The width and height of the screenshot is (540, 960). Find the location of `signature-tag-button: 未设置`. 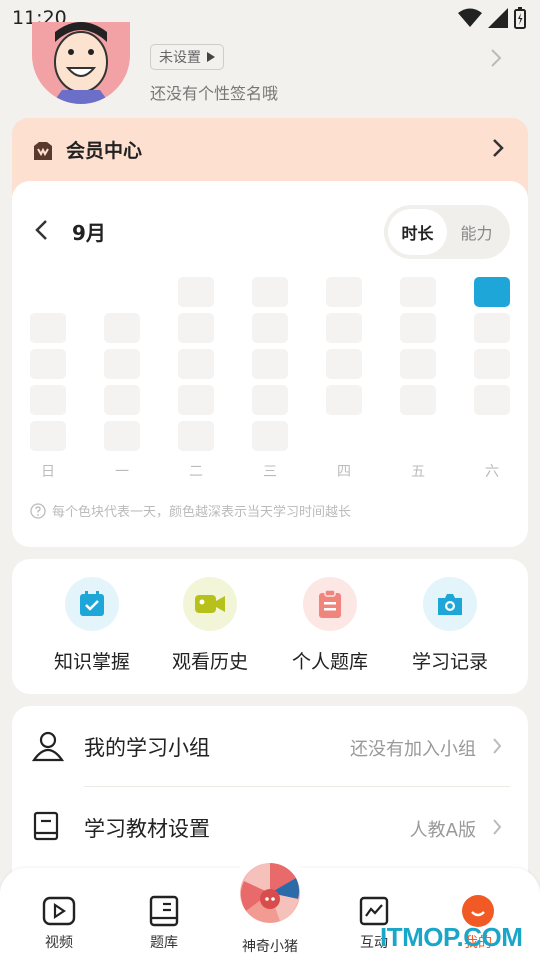

signature-tag-button: 未设置 is located at coordinates (187, 57).